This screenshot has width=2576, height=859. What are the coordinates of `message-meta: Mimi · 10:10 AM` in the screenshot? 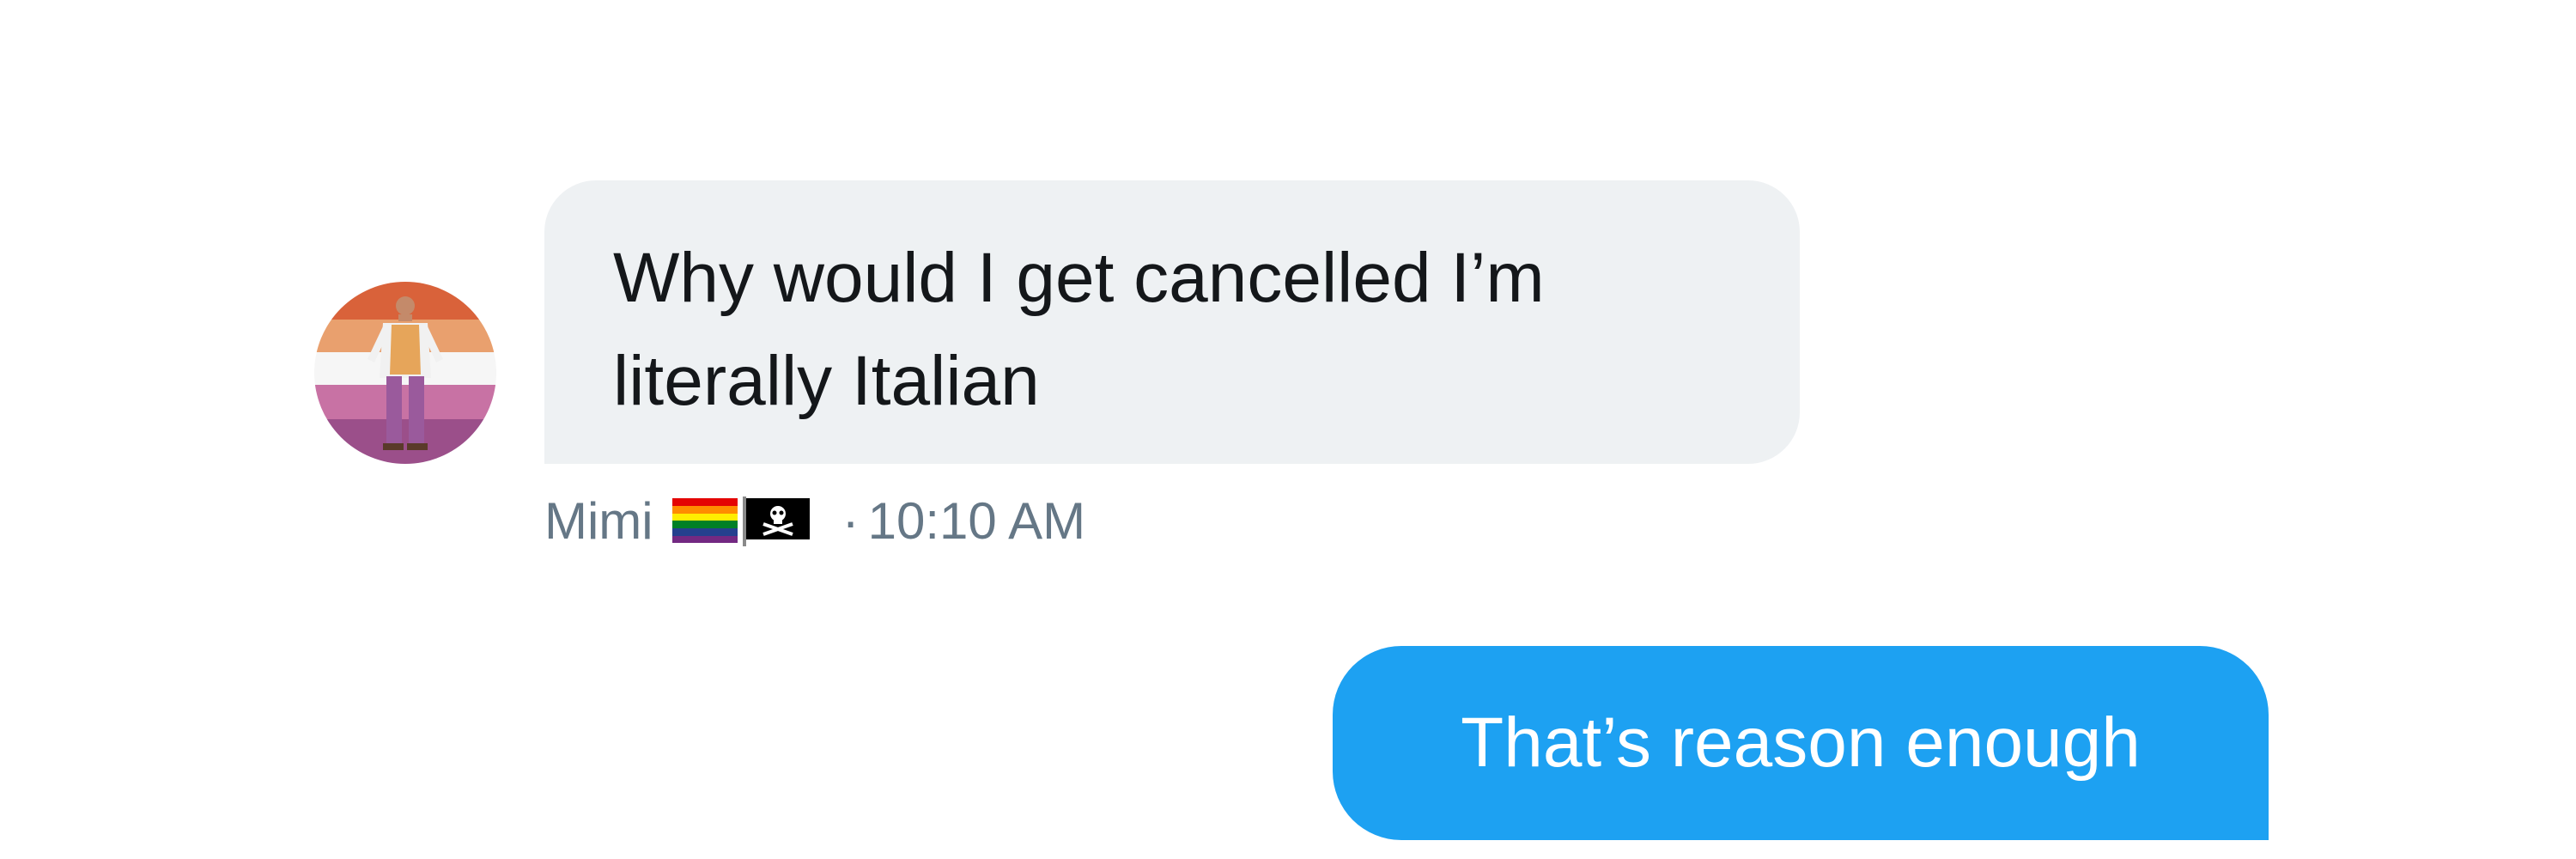 It's located at (814, 521).